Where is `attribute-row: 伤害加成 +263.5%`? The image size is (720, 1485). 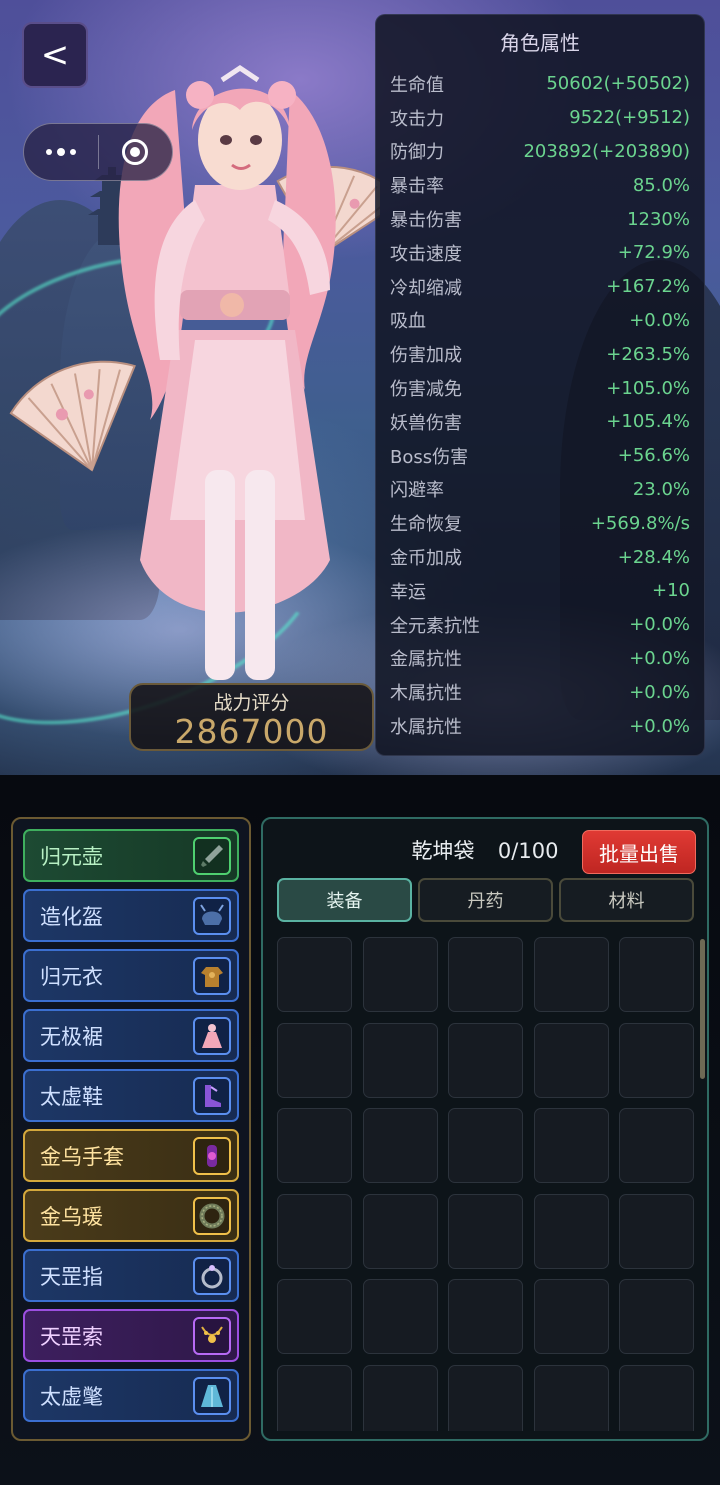 attribute-row: 伤害加成 +263.5% is located at coordinates (540, 354).